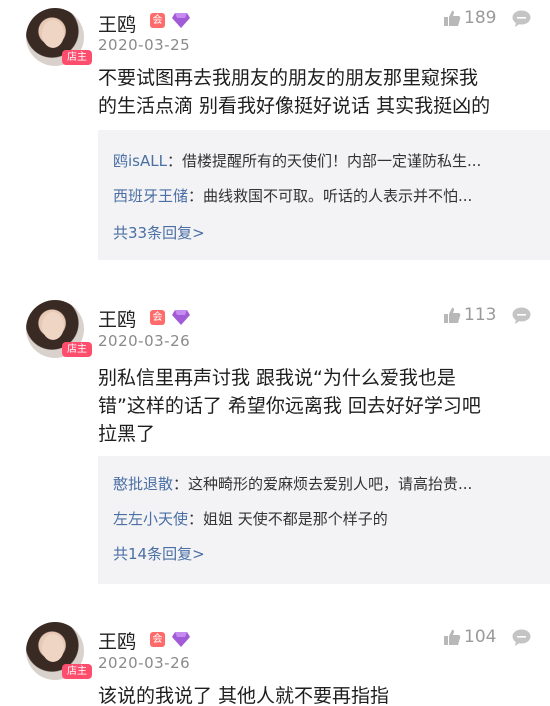  I want to click on reply-item: 左左小天使：姐姐 天使不都是那个样子的, so click(328, 518).